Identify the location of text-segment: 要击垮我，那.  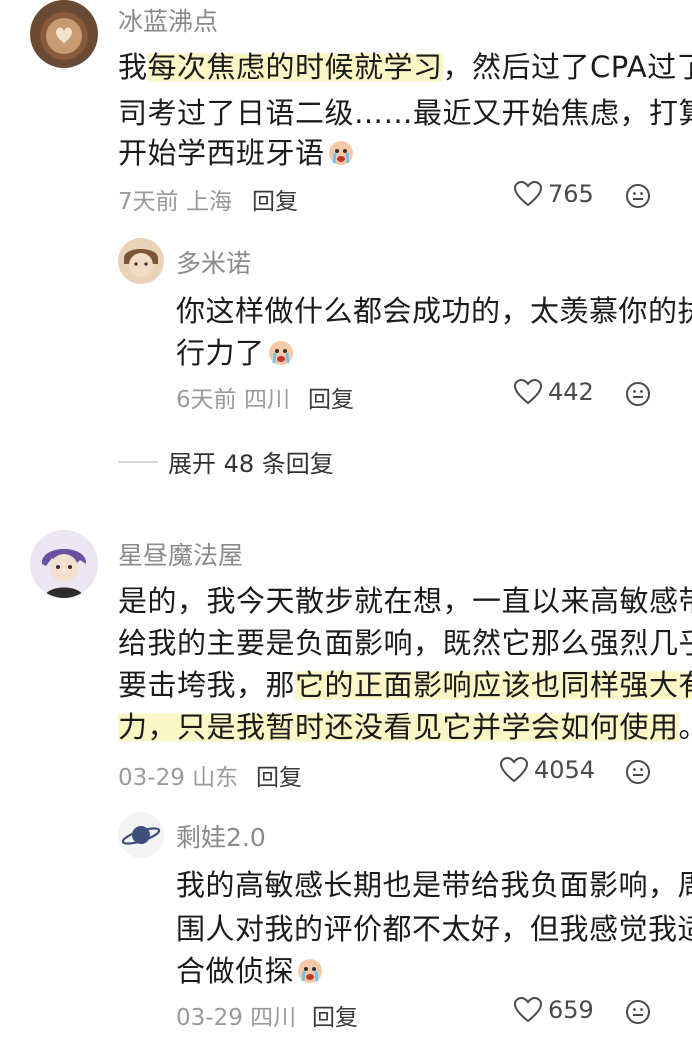
(207, 685).